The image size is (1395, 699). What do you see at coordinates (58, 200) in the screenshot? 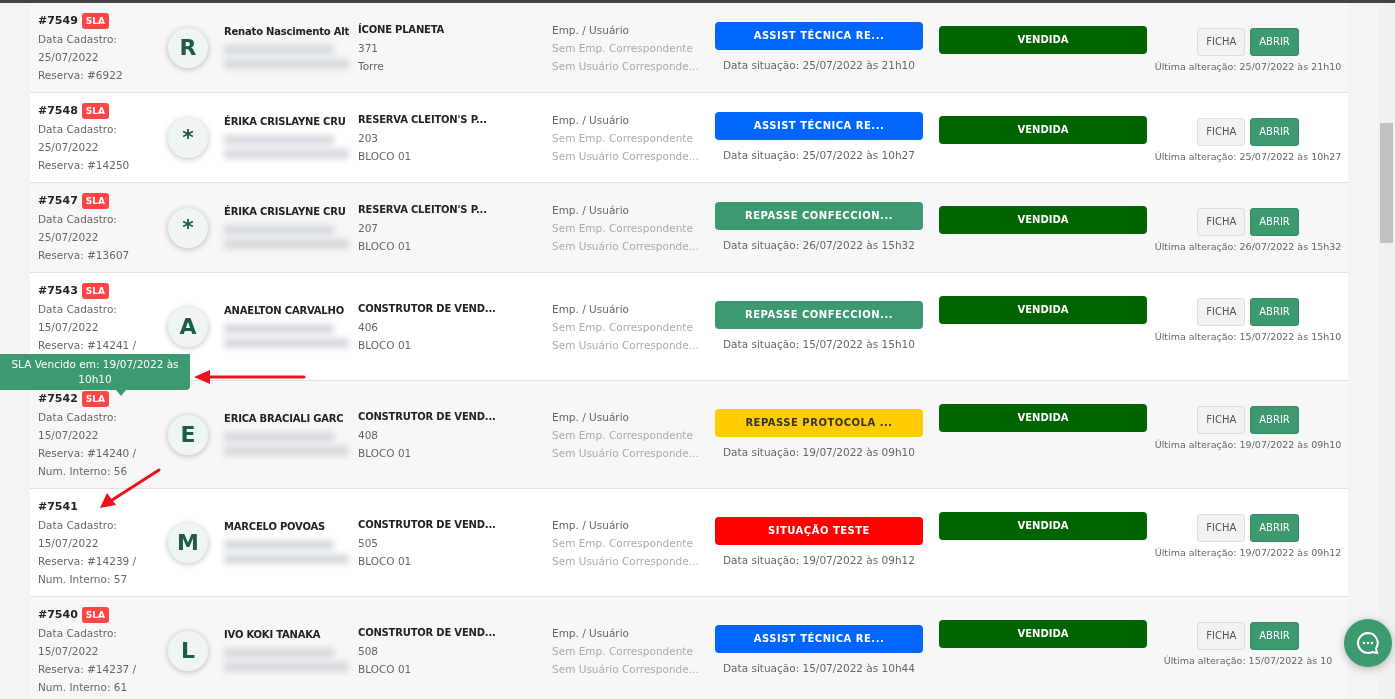
I see `record-id: #7547` at bounding box center [58, 200].